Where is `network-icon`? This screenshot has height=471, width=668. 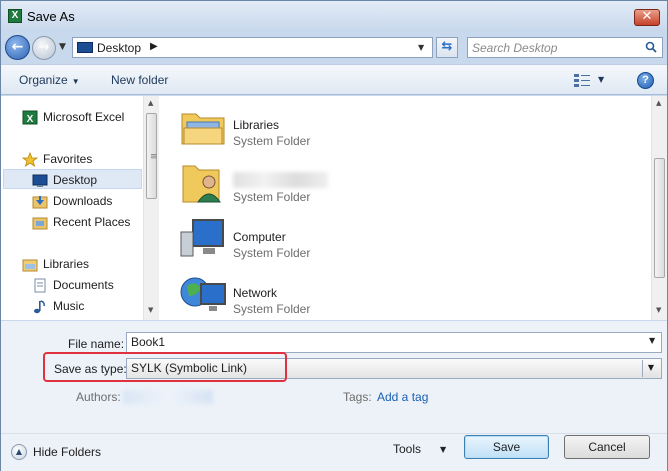
network-icon is located at coordinates (203, 294).